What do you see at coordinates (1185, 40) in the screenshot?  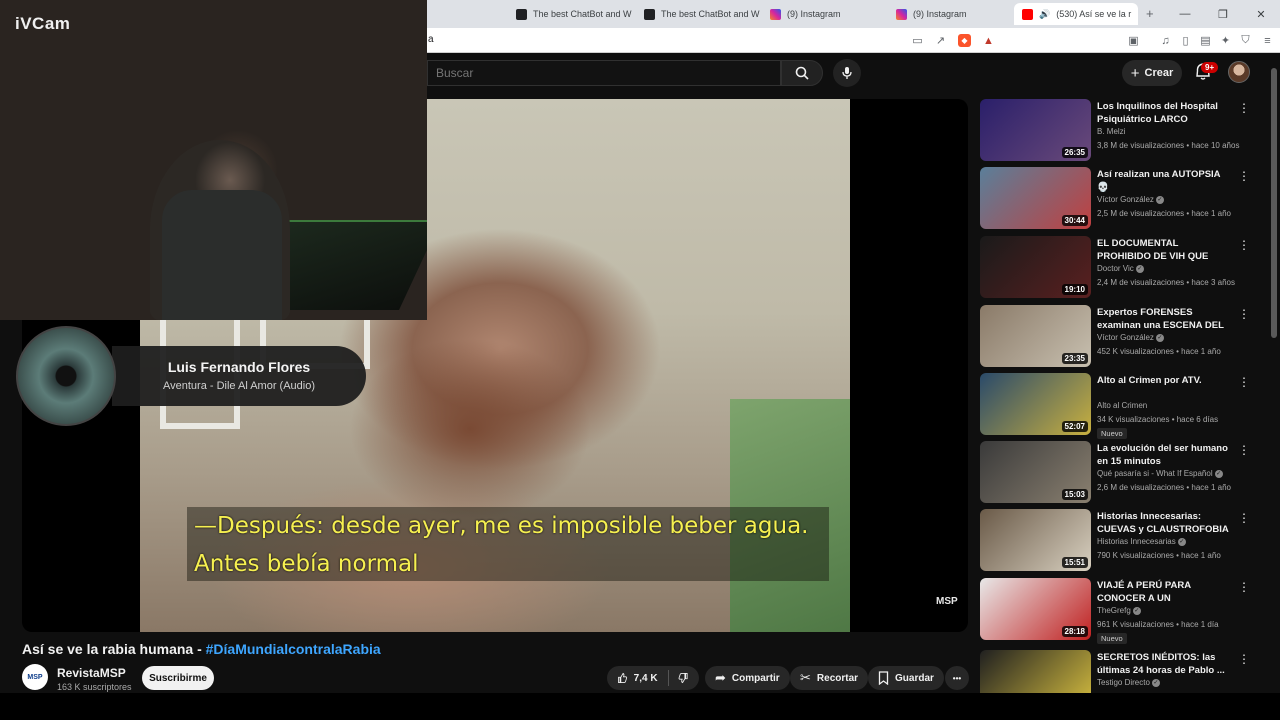 I see `sidebar-icon: ▯` at bounding box center [1185, 40].